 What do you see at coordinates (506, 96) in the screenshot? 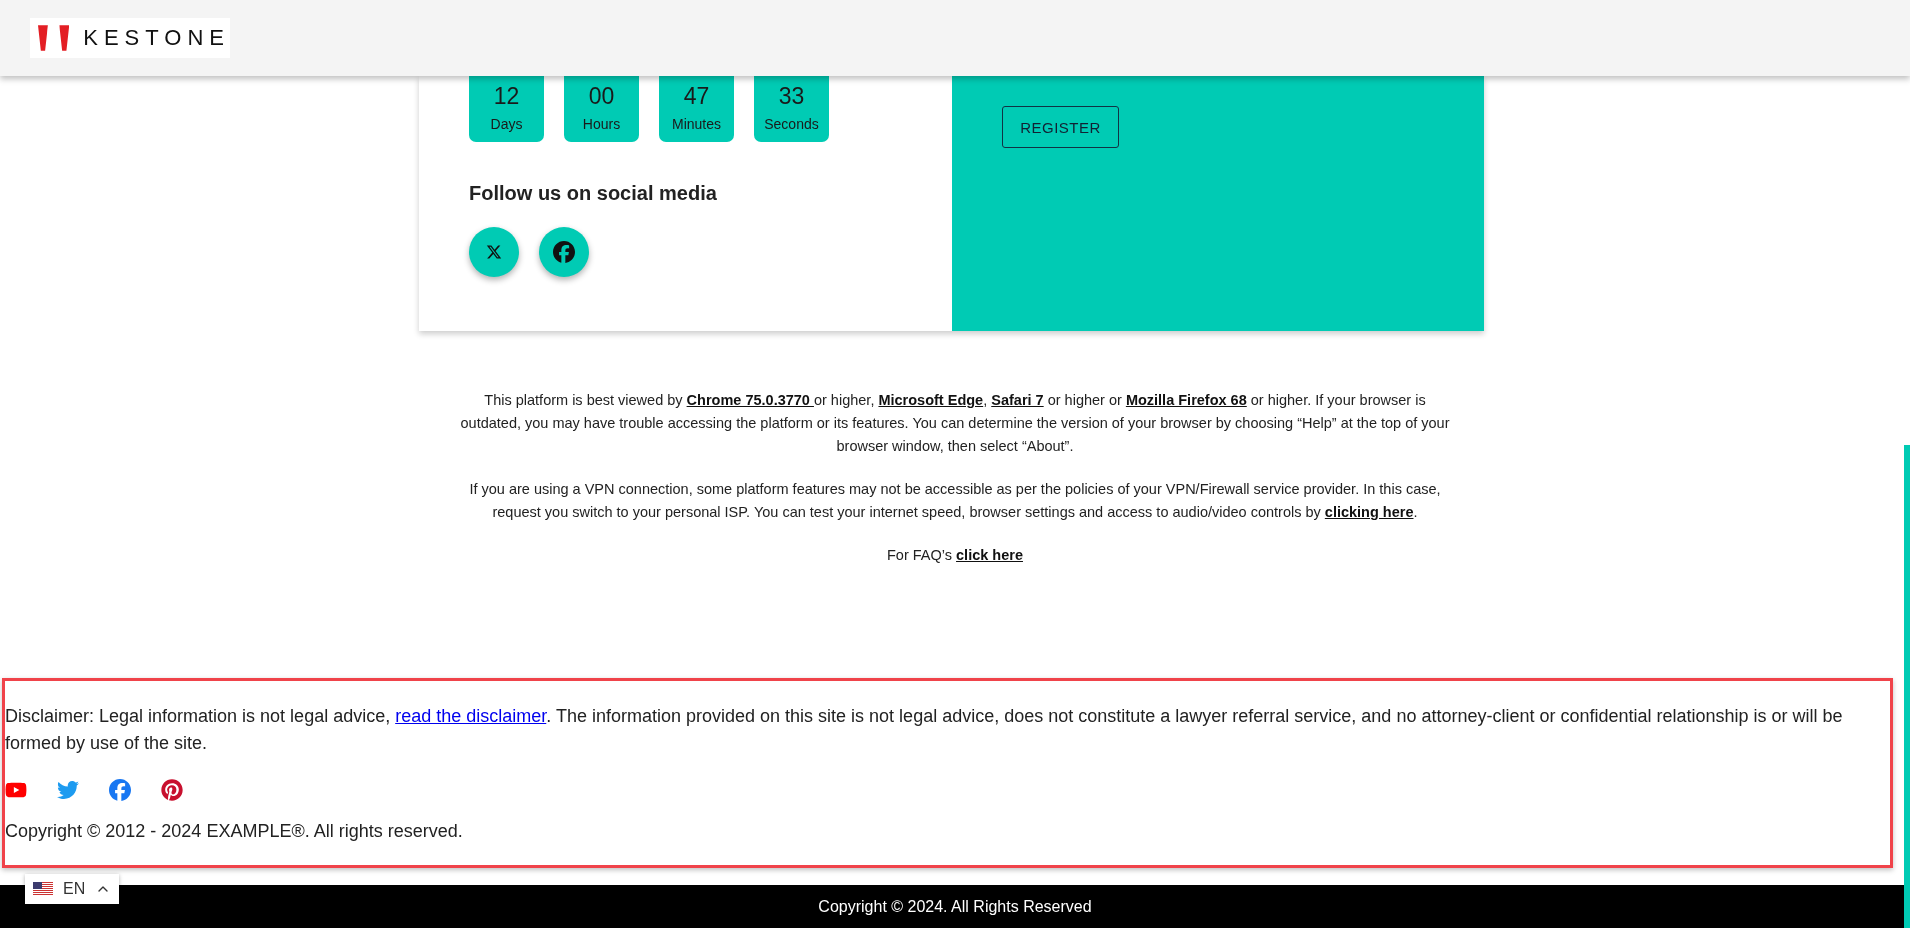
I see `countdown-value: 12` at bounding box center [506, 96].